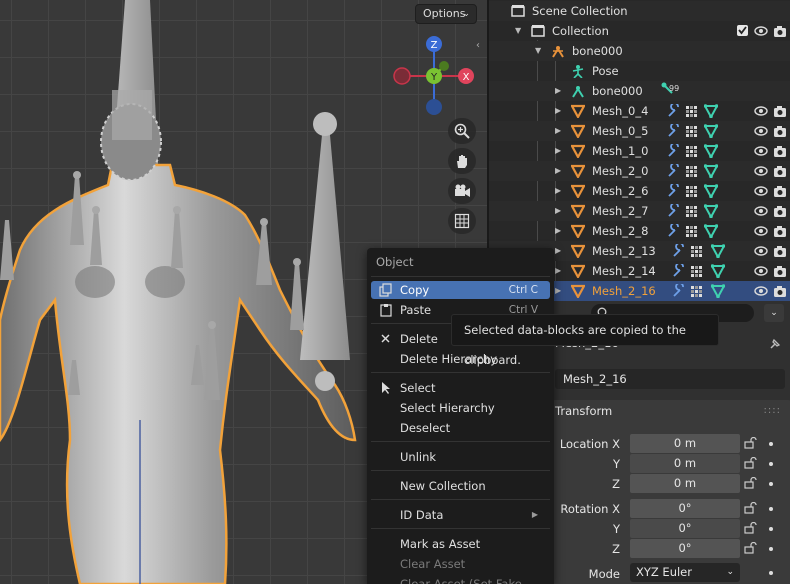 Image resolution: width=790 pixels, height=584 pixels. What do you see at coordinates (583, 411) in the screenshot?
I see `transform-panel-title: Transform` at bounding box center [583, 411].